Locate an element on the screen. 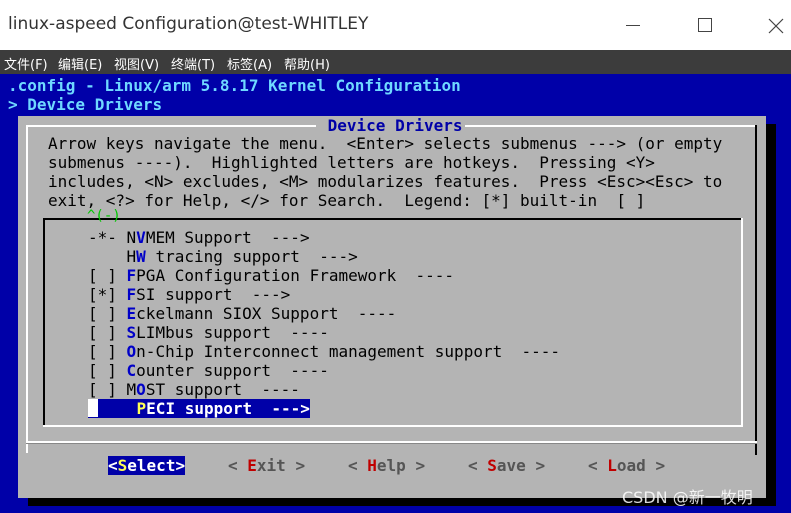  menu-item-siox: [ ] Eckelmann SIOX Support ---- is located at coordinates (242, 313).